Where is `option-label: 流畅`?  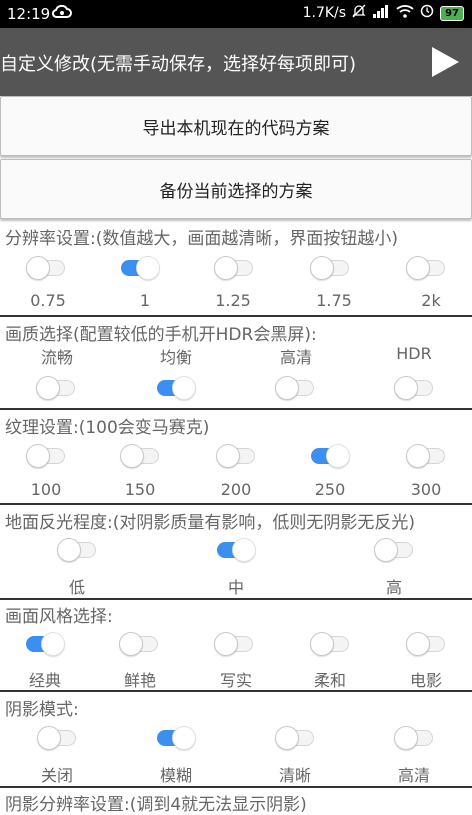
option-label: 流畅 is located at coordinates (57, 357).